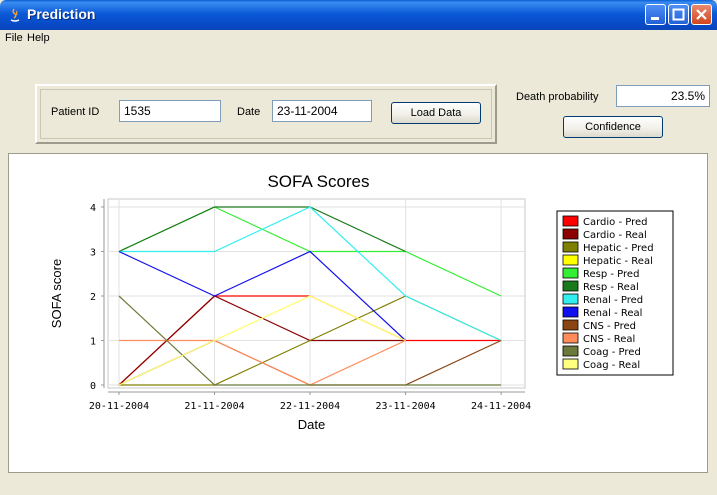 The height and width of the screenshot is (495, 717). Describe the element at coordinates (405, 406) in the screenshot. I see `x-tick-label: 23-11-2004` at that location.